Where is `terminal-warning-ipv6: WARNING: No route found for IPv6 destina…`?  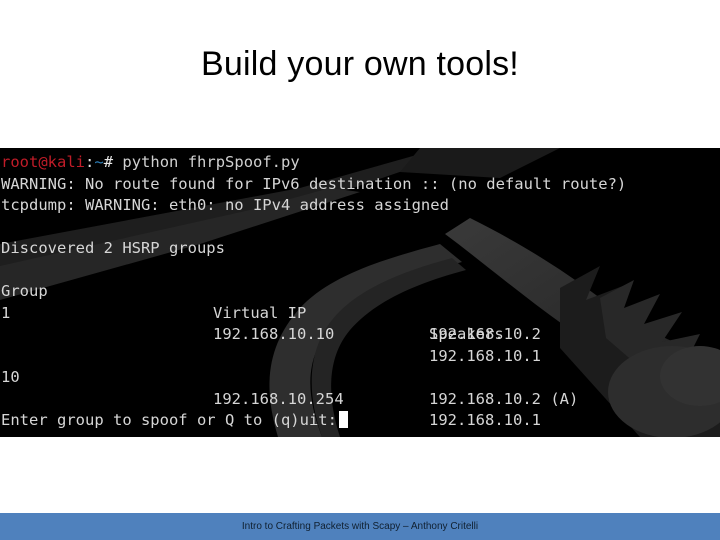
terminal-warning-ipv6: WARNING: No route found for IPv6 destina… is located at coordinates (314, 183).